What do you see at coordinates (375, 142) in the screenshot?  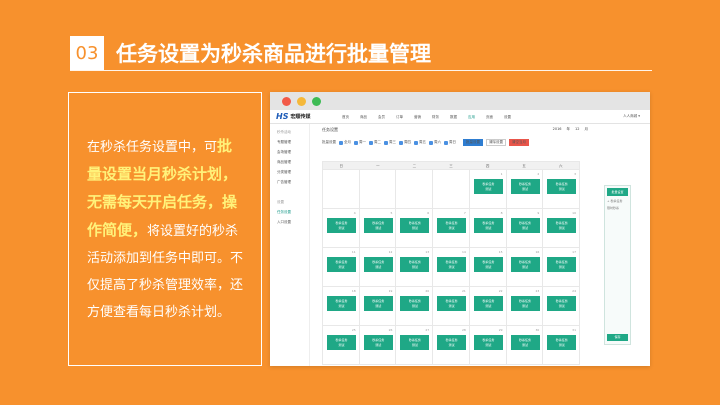 I see `day-checkbox-2: 周二` at bounding box center [375, 142].